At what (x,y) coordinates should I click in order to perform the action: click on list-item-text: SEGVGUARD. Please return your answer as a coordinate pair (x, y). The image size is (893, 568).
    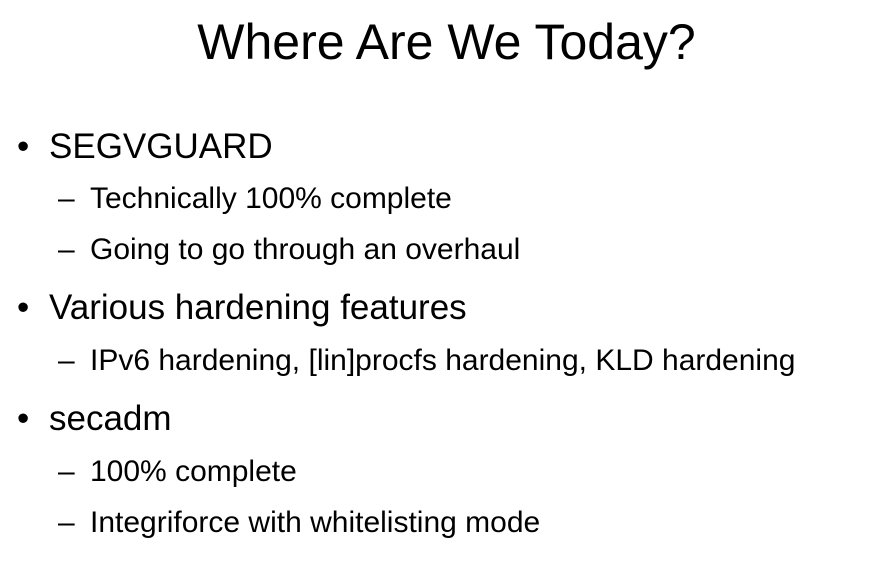
    Looking at the image, I should click on (161, 146).